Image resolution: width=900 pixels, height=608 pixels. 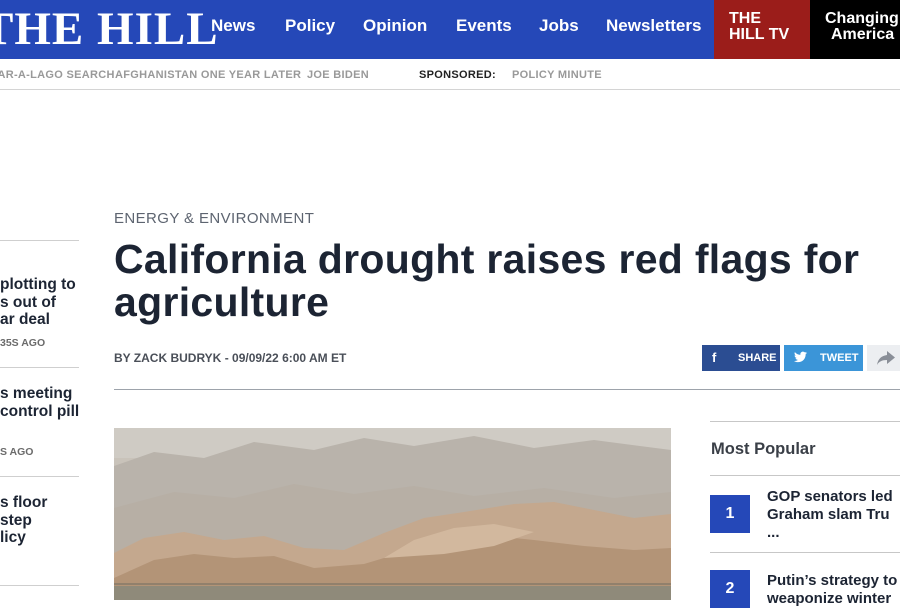 I want to click on sponsored-policy-minute: POLICY MINUTE, so click(x=557, y=75).